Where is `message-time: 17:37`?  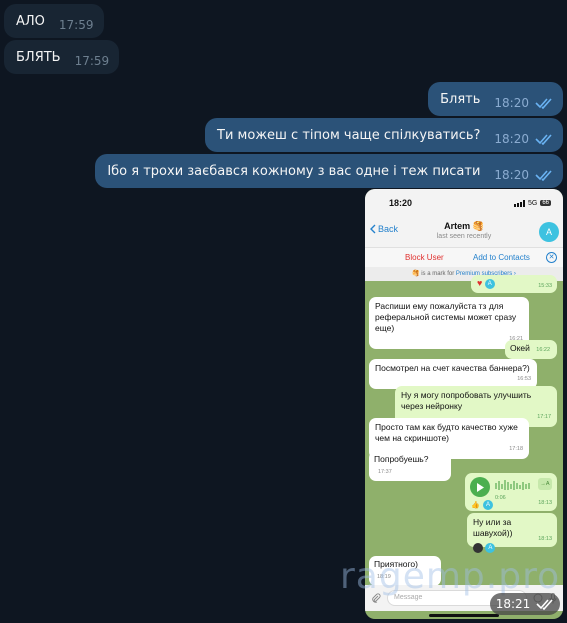
message-time: 17:37 is located at coordinates (385, 472).